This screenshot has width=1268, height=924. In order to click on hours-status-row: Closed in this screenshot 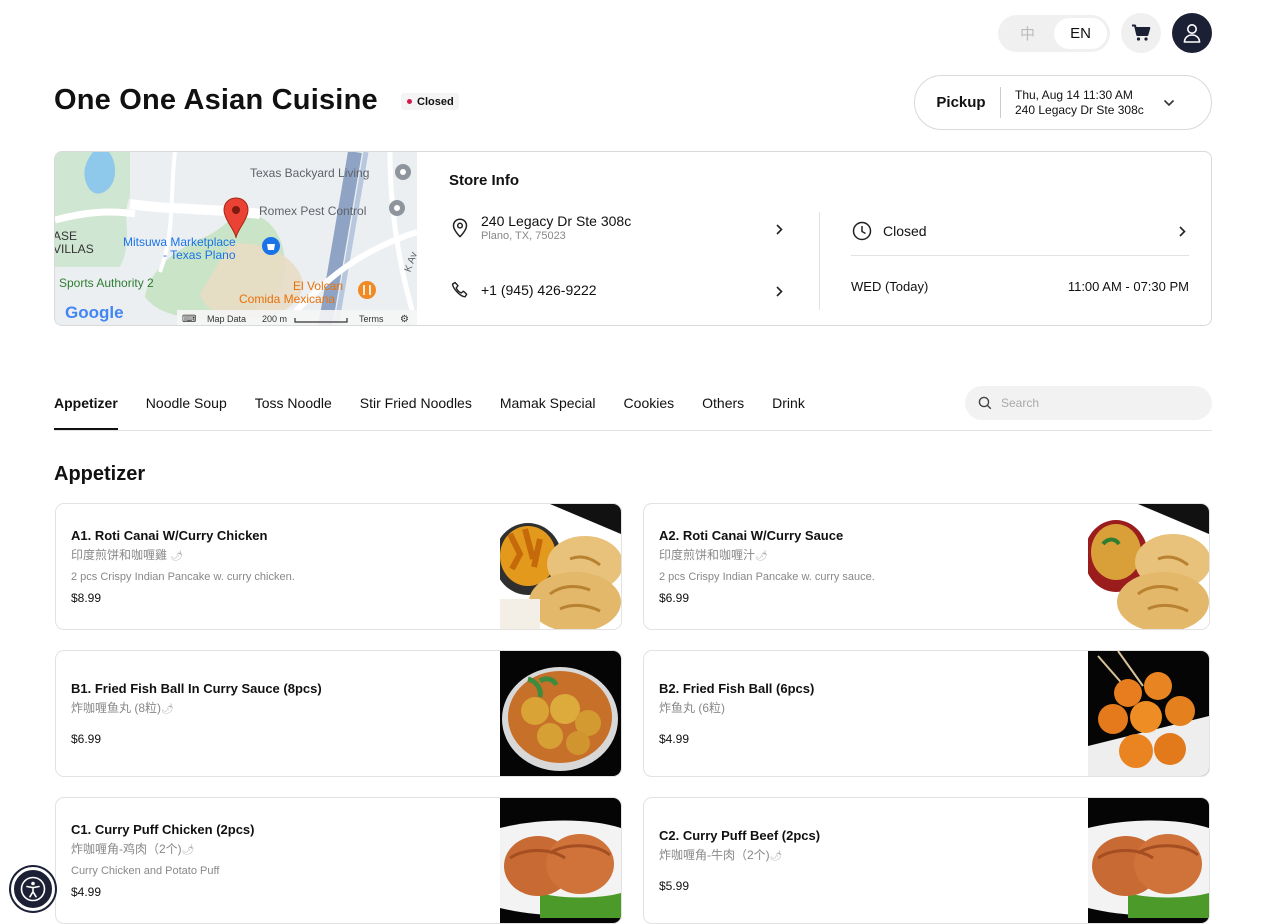, I will do `click(889, 231)`.